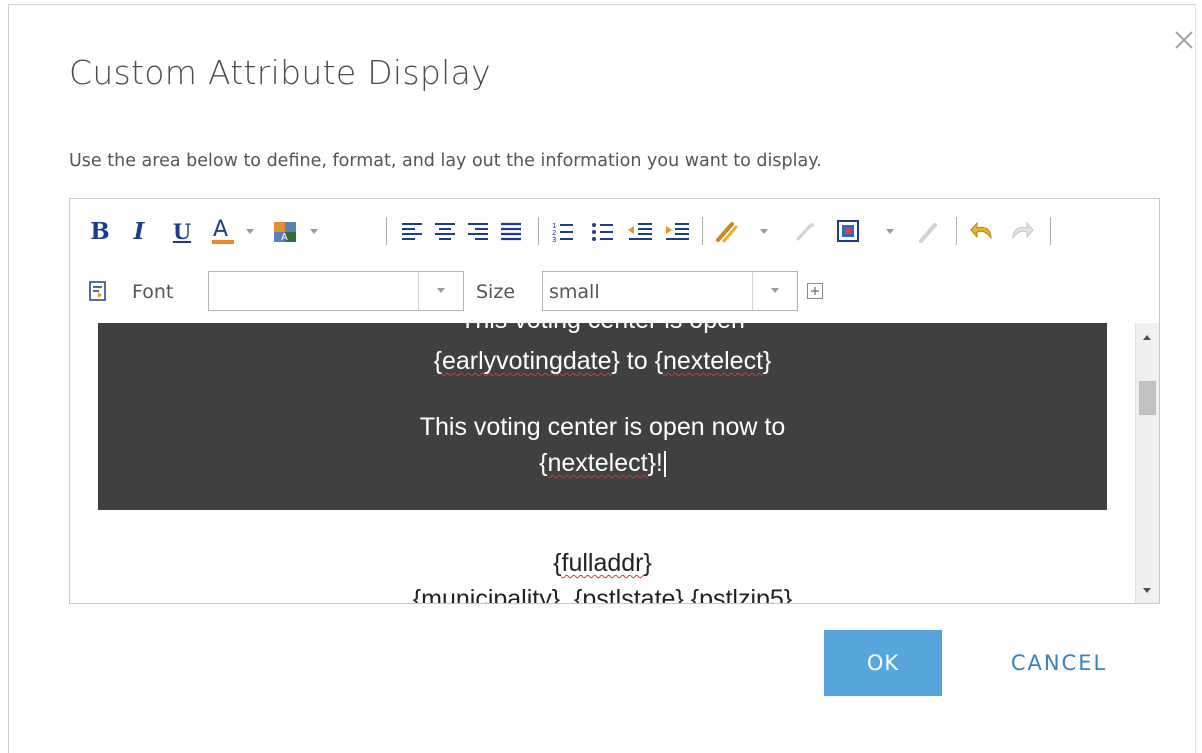  I want to click on link-icon, so click(742, 232).